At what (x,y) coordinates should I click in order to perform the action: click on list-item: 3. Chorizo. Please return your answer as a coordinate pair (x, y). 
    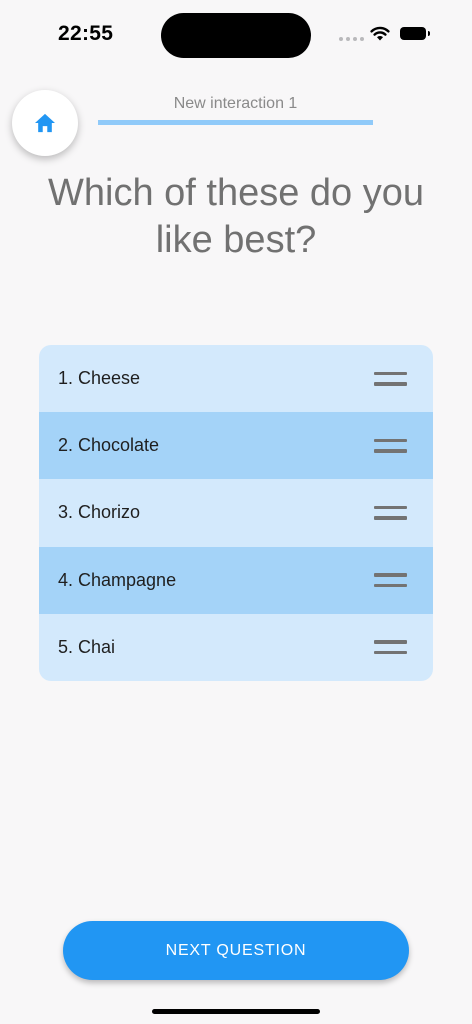
    Looking at the image, I should click on (236, 513).